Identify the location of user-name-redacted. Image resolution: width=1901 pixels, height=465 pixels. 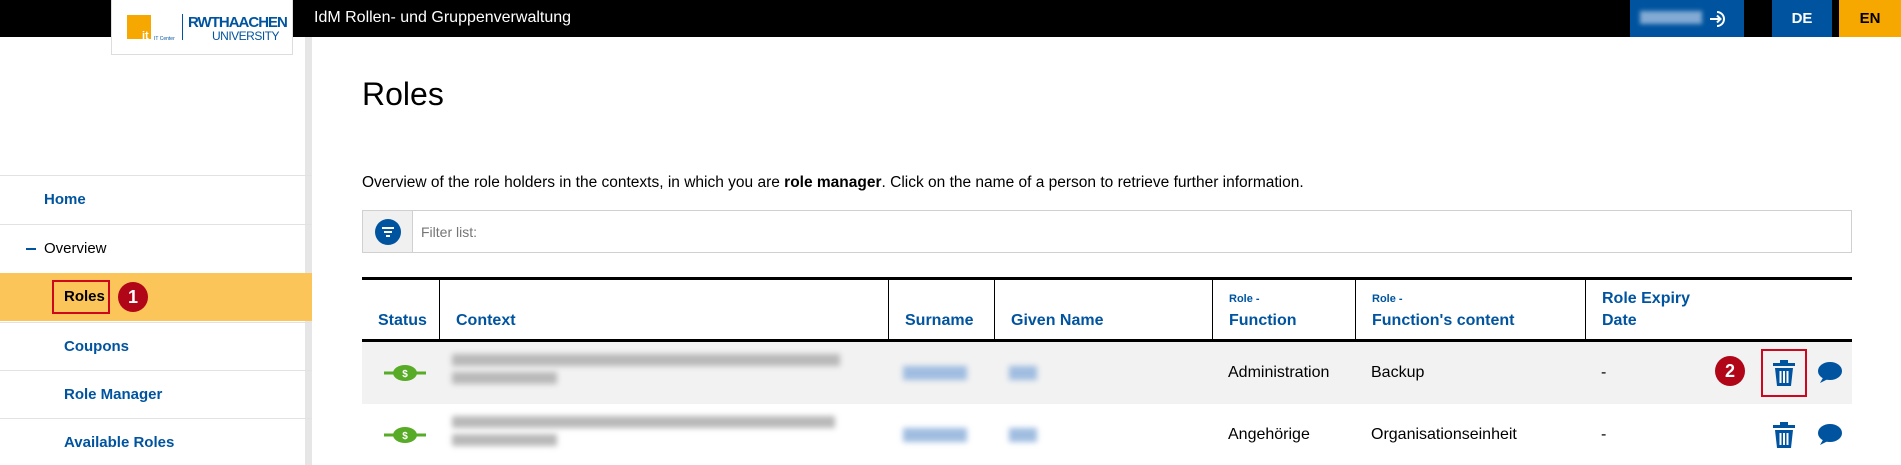
(1671, 17).